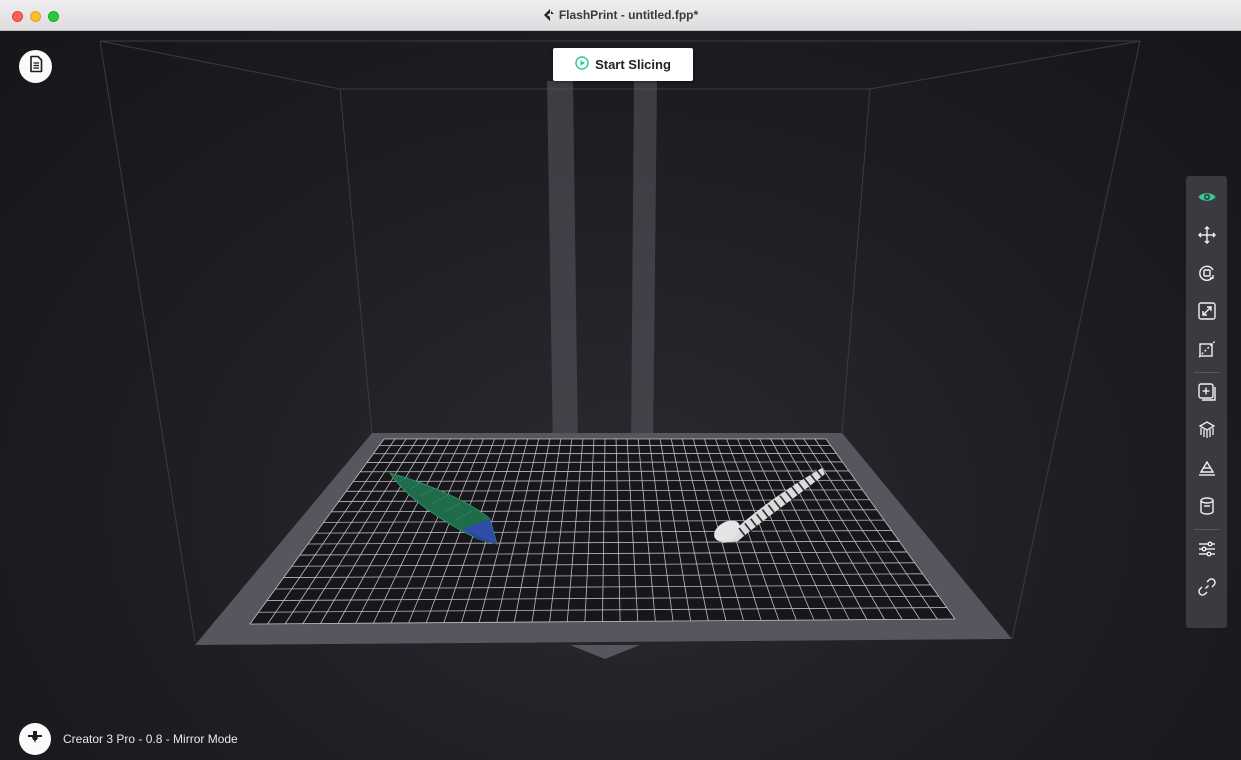  I want to click on cylinder-icon, so click(1207, 508).